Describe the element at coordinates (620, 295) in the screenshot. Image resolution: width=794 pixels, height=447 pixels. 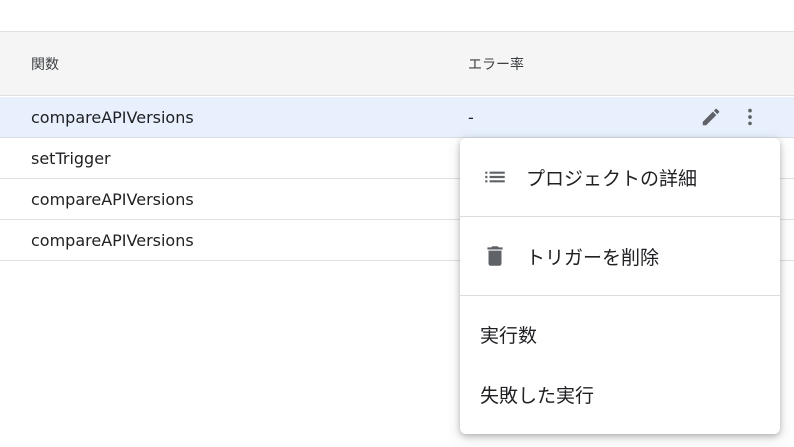
I see `menu-divider` at that location.